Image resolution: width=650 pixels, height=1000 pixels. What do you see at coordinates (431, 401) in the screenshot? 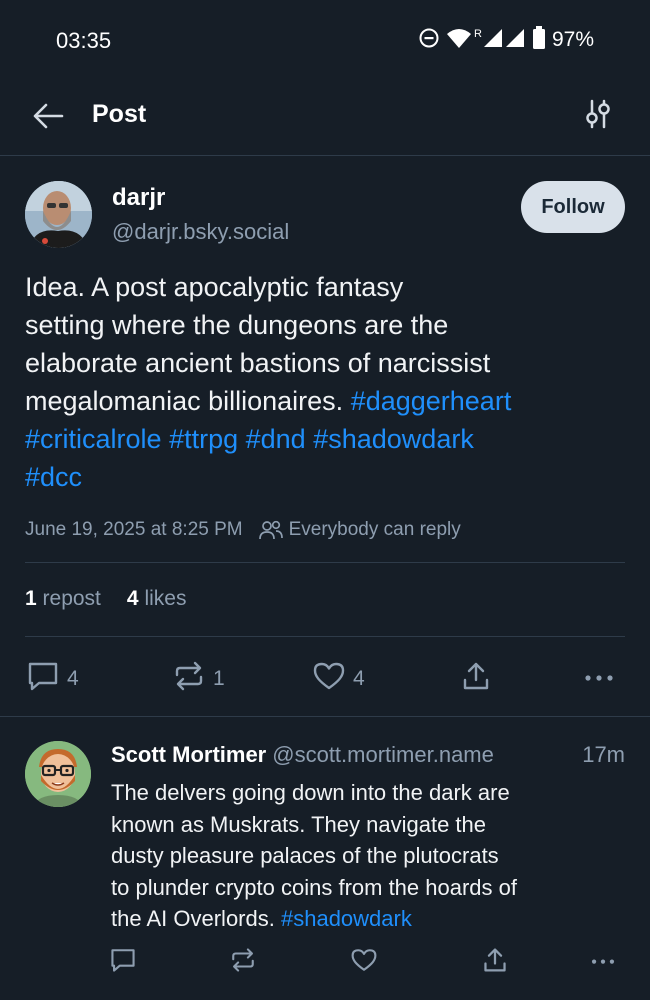
I see `hashtag-link: #daggerheart` at bounding box center [431, 401].